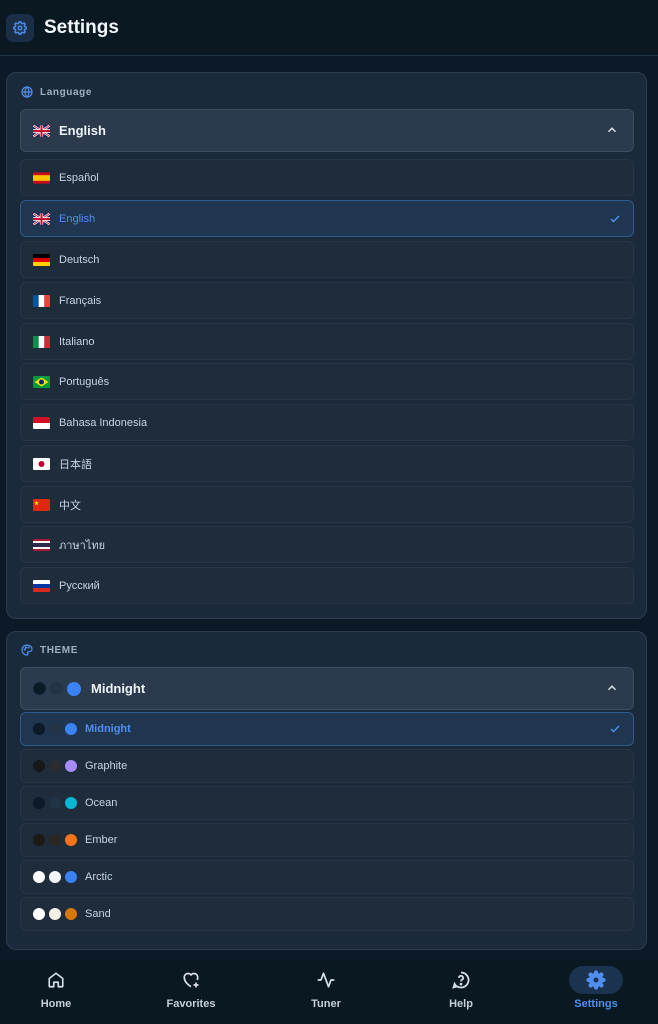  I want to click on help-icon, so click(461, 980).